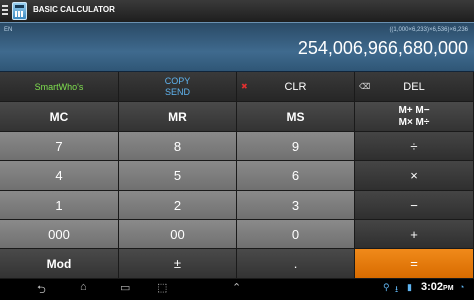  I want to click on key-label: ×, so click(414, 175).